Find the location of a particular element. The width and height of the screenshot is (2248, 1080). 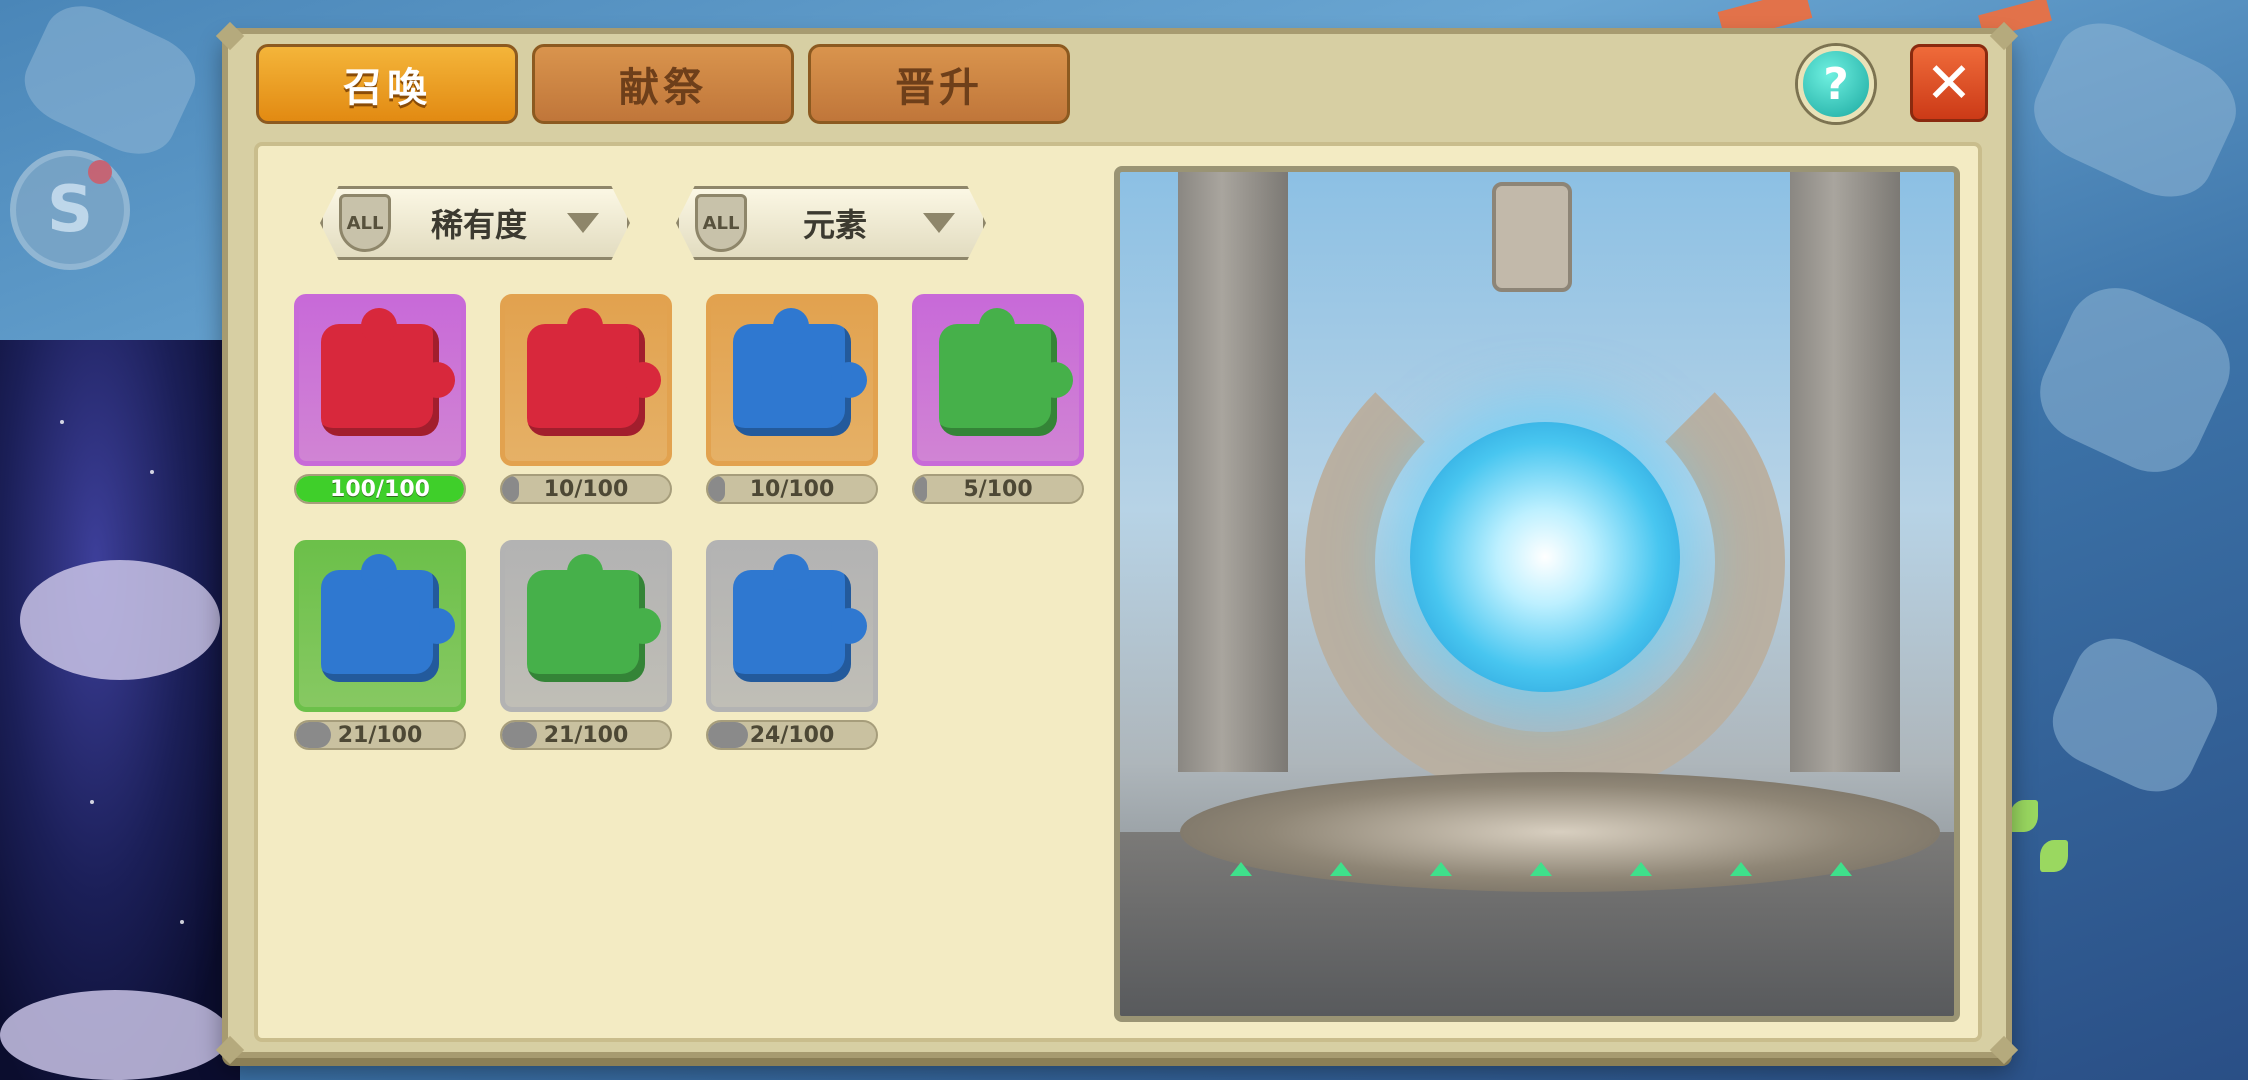

altar-platform is located at coordinates (1560, 832).